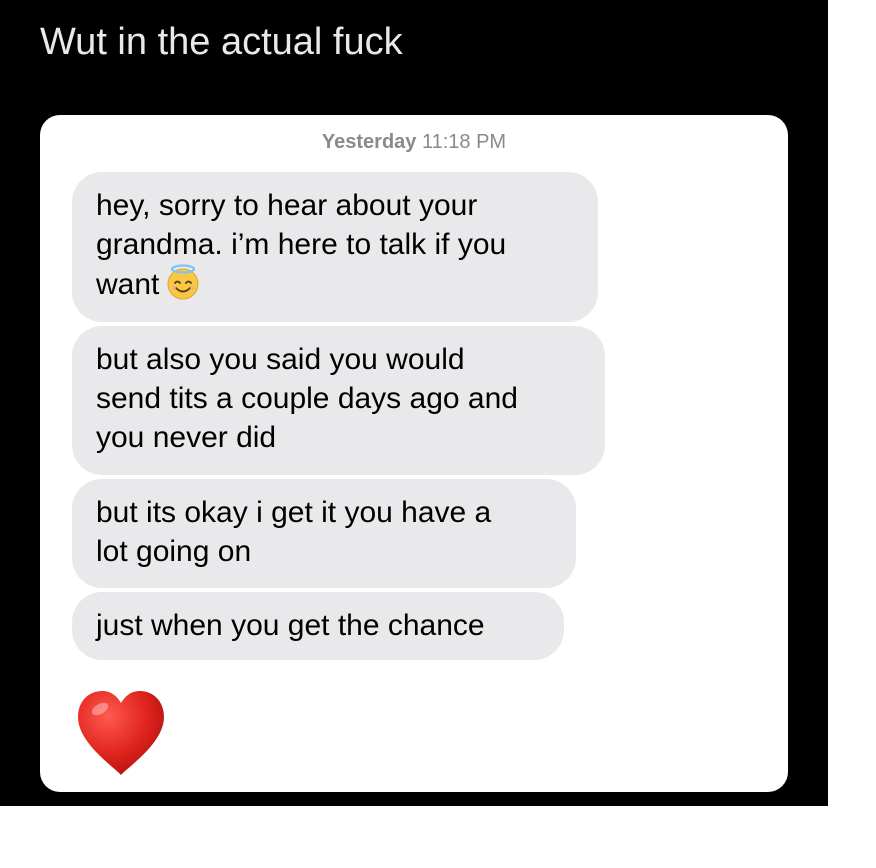  What do you see at coordinates (121, 733) in the screenshot?
I see `red-heart-icon` at bounding box center [121, 733].